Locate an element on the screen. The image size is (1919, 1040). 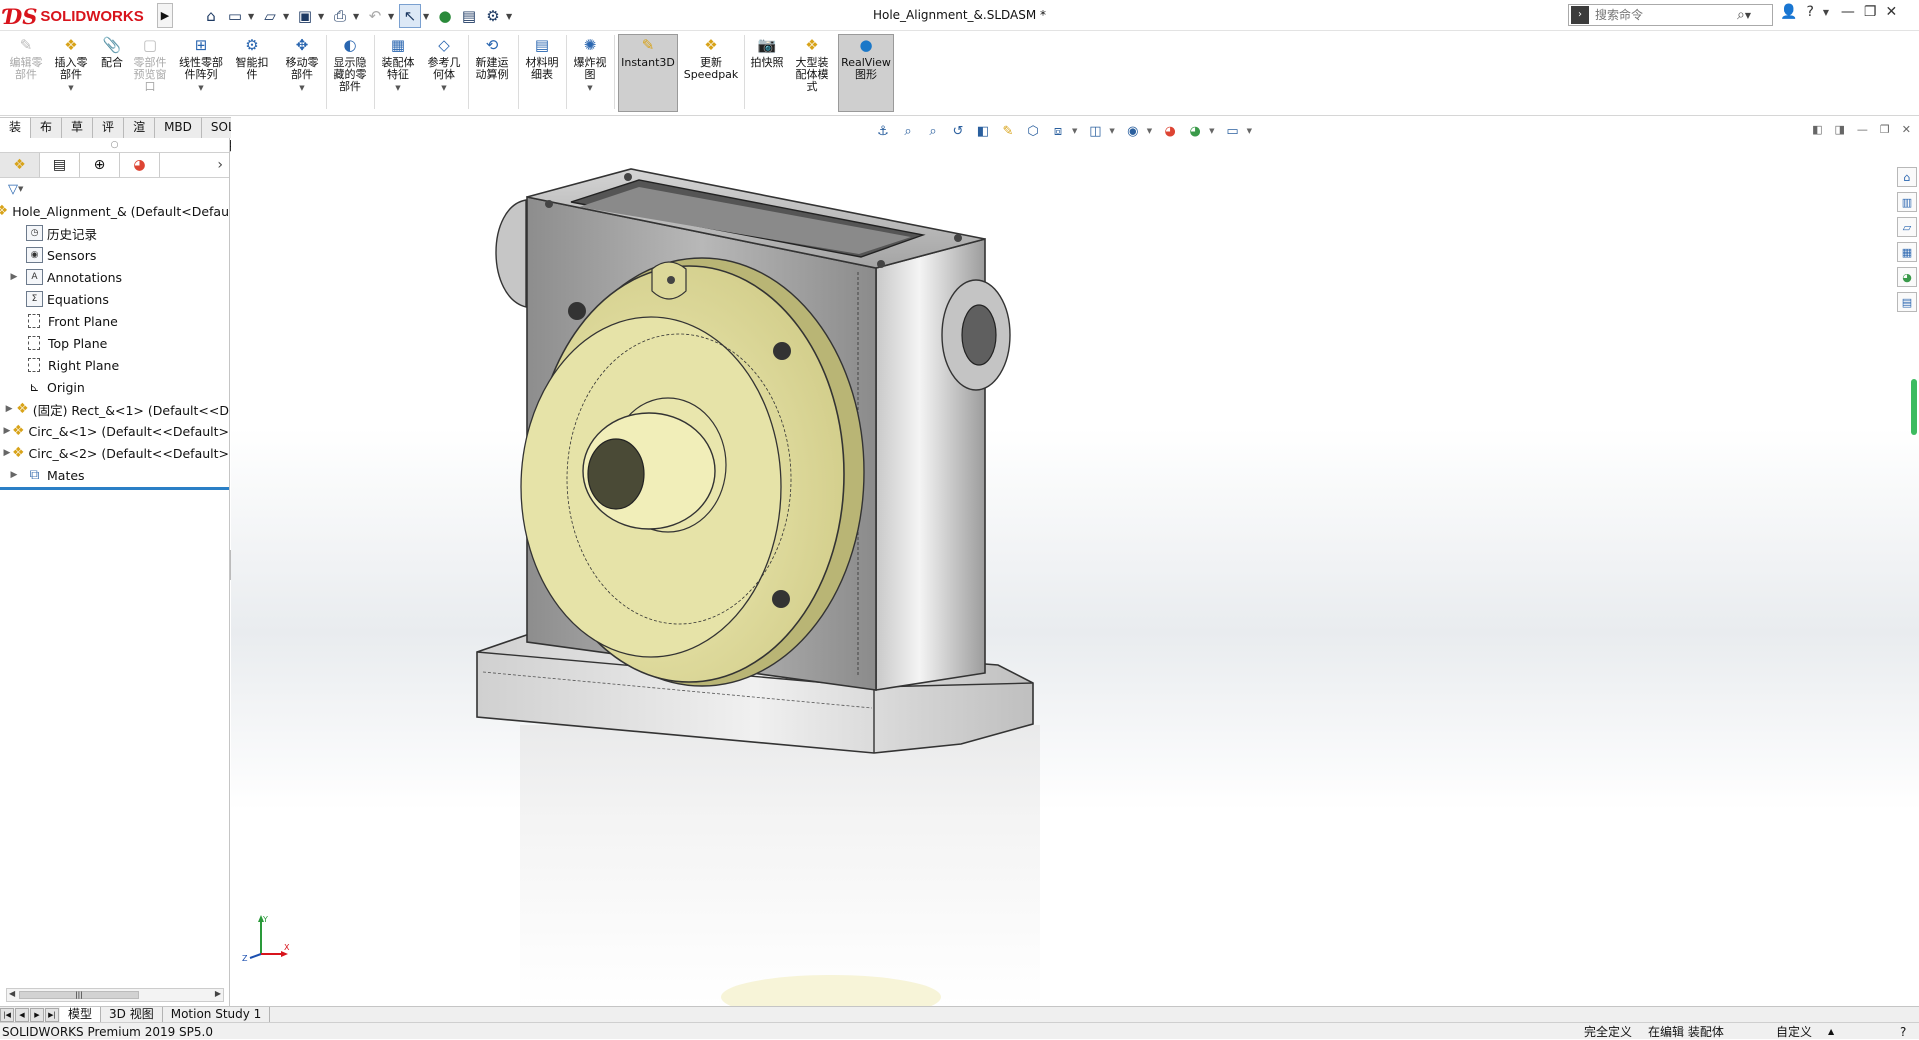
annotations-icon: A is located at coordinates (34, 277).